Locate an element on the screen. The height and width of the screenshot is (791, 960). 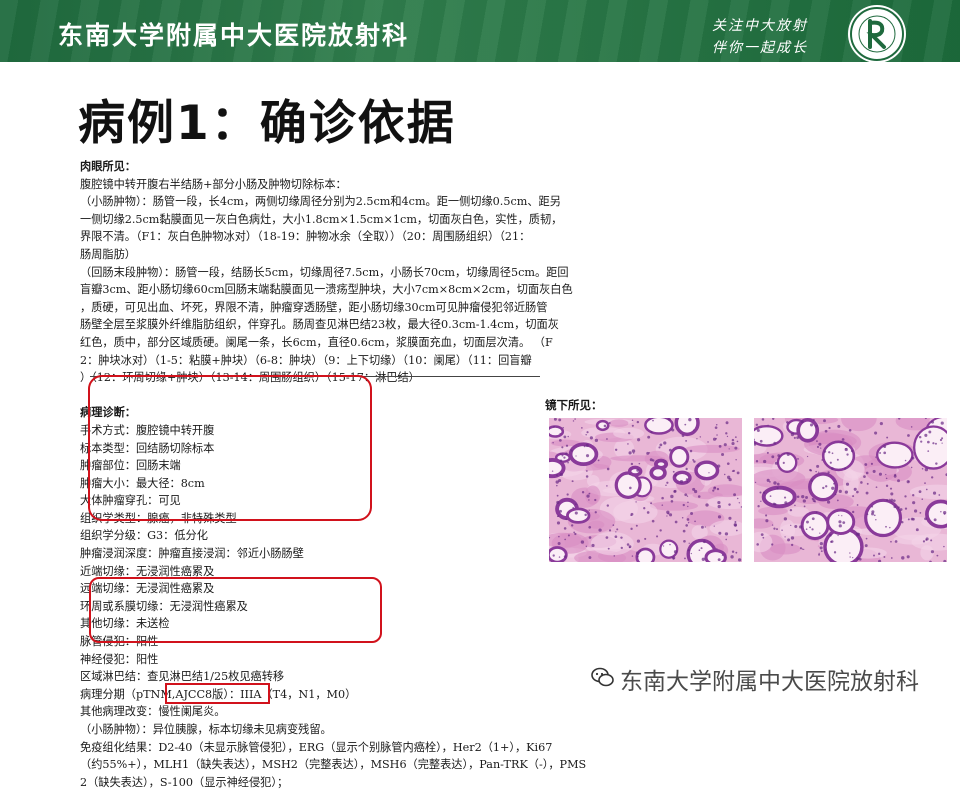
report-line: 腹腔镜中转开腹右半结肠+部分小肠及肿物切除标本： is located at coordinates (213, 184).